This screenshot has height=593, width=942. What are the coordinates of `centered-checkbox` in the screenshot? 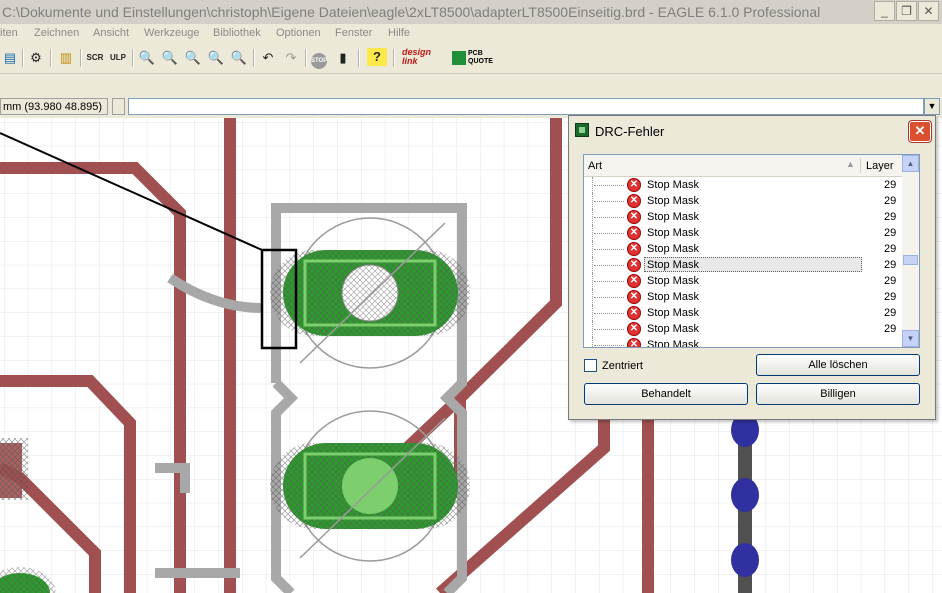 It's located at (590, 365).